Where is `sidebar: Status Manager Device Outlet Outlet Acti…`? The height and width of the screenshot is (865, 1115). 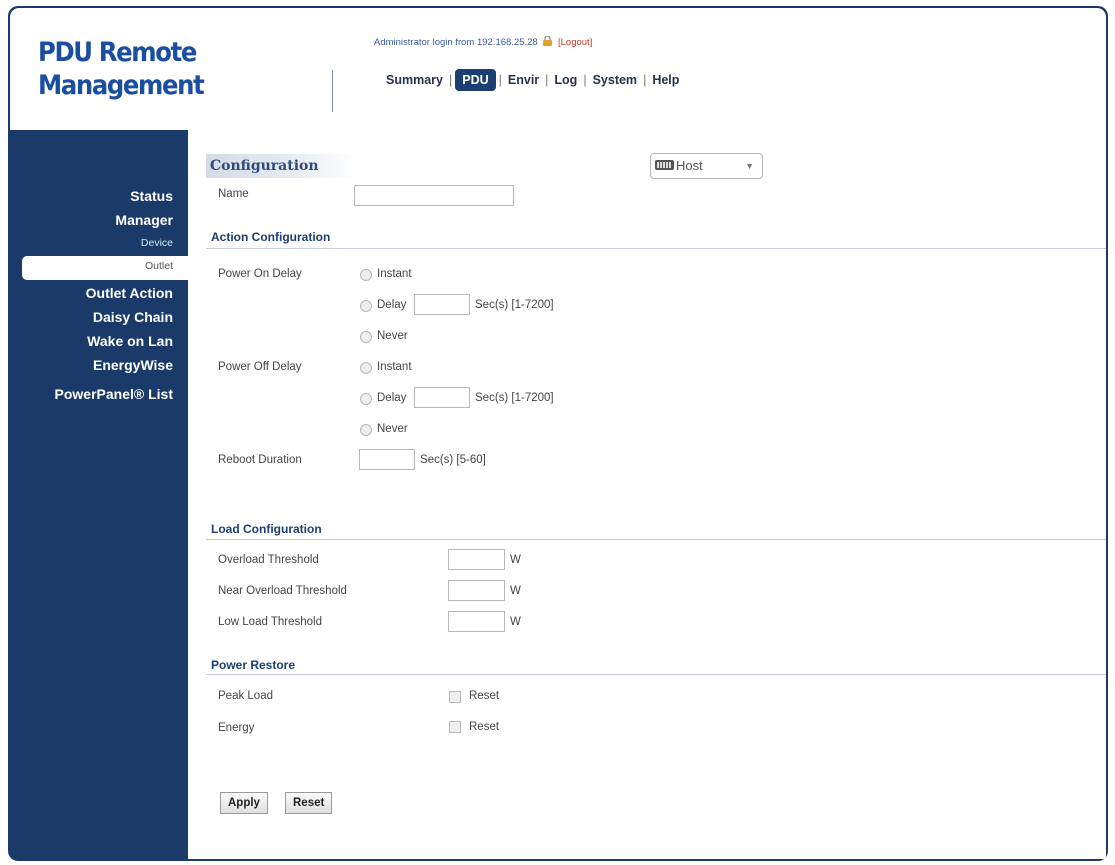 sidebar: Status Manager Device Outlet Outlet Acti… is located at coordinates (98, 495).